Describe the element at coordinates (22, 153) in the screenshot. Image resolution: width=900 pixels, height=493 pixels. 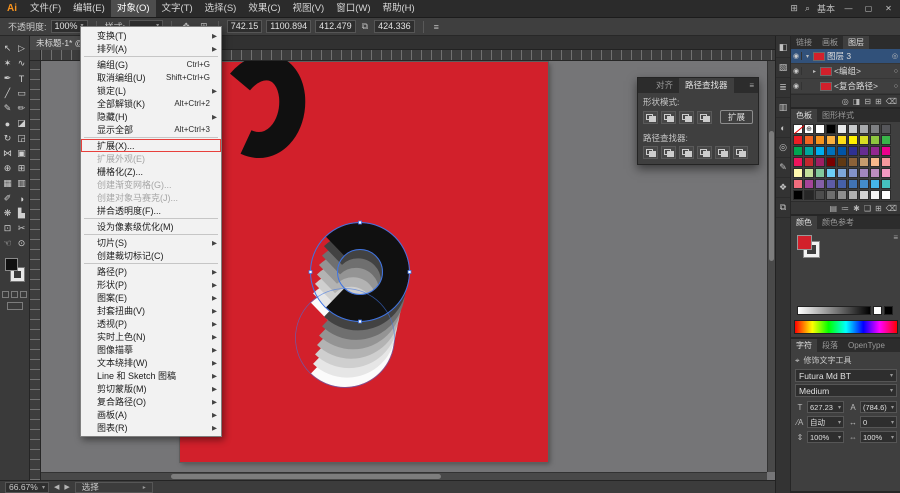
I see `free-transform-tool: ▣` at that location.